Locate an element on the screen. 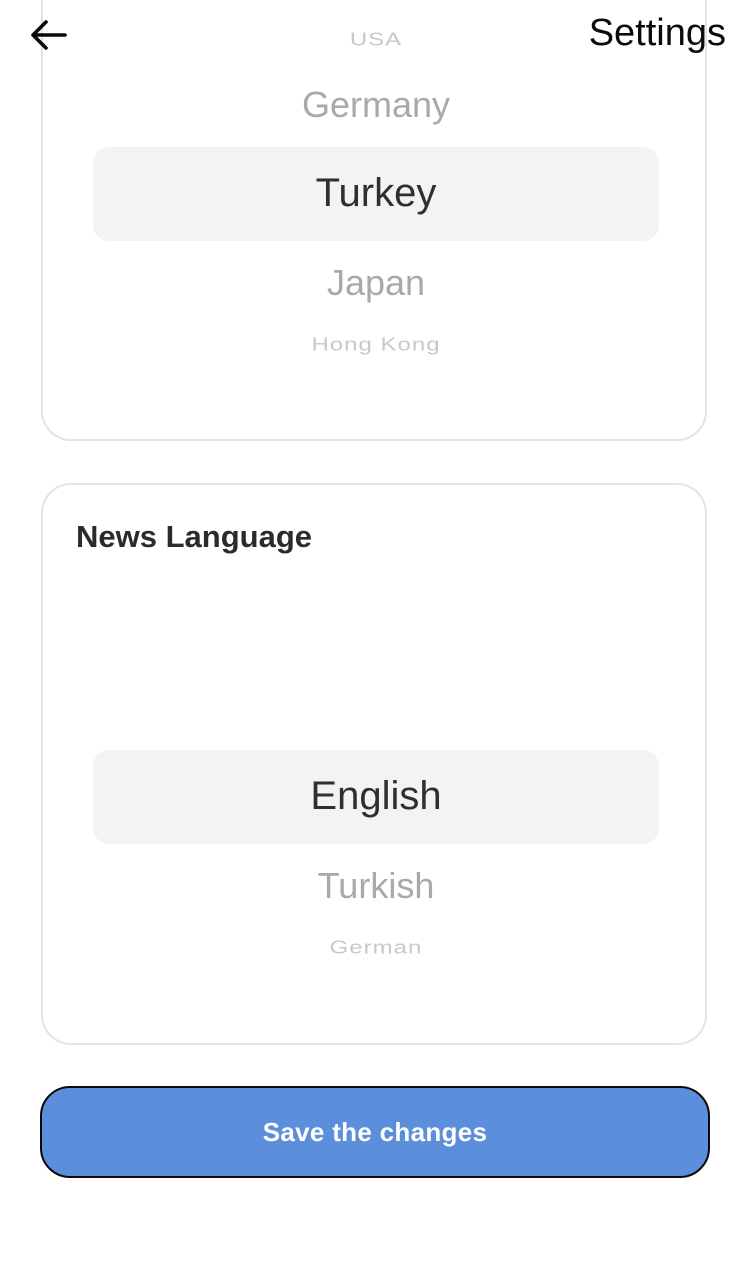 This screenshot has width=750, height=1286. country-option-germany: Germany is located at coordinates (376, 105).